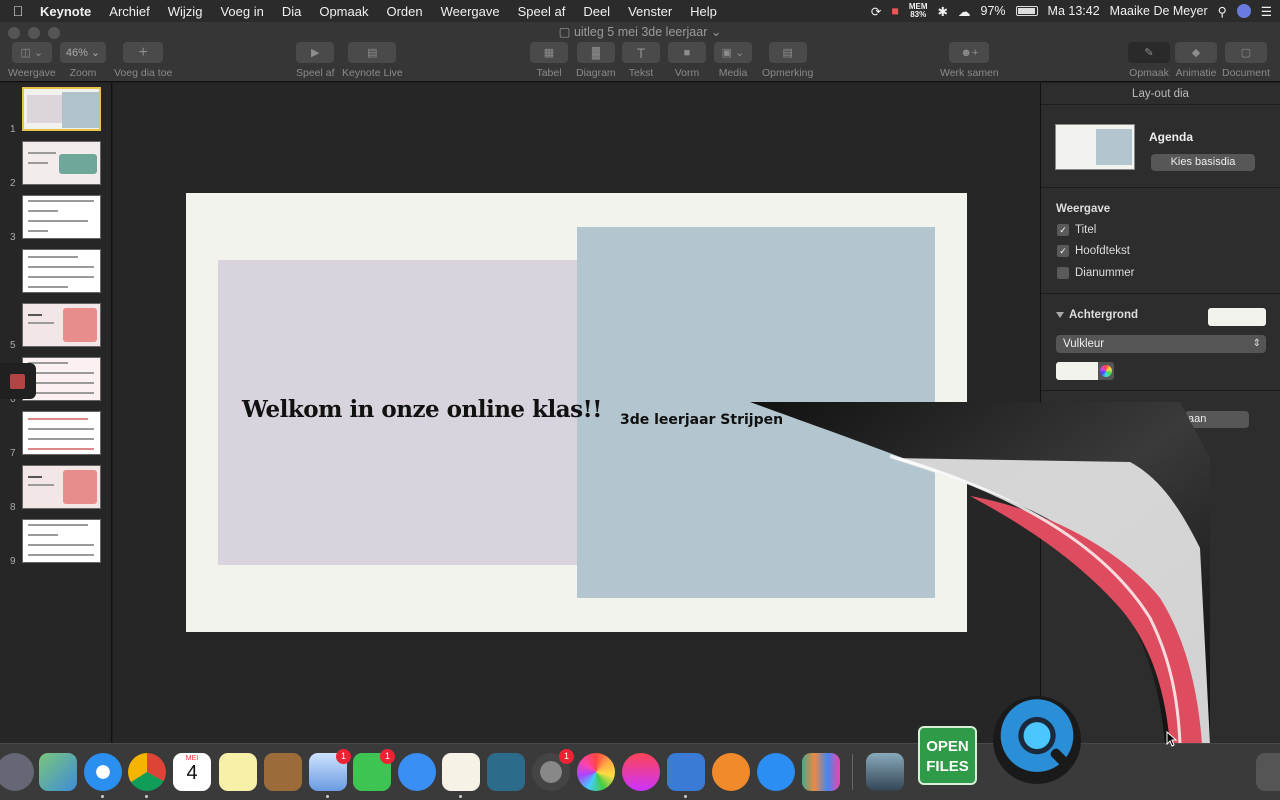  Describe the element at coordinates (32, 60) in the screenshot. I see `view-tool: ◫ ⌄ Weergave` at that location.